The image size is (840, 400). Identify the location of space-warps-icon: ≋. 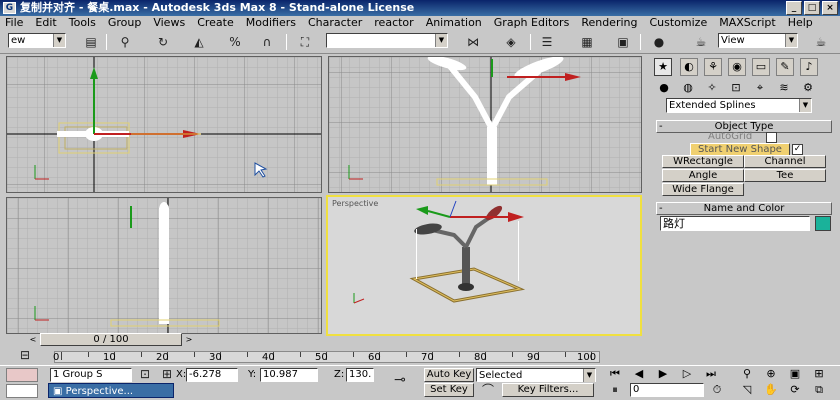
(784, 88).